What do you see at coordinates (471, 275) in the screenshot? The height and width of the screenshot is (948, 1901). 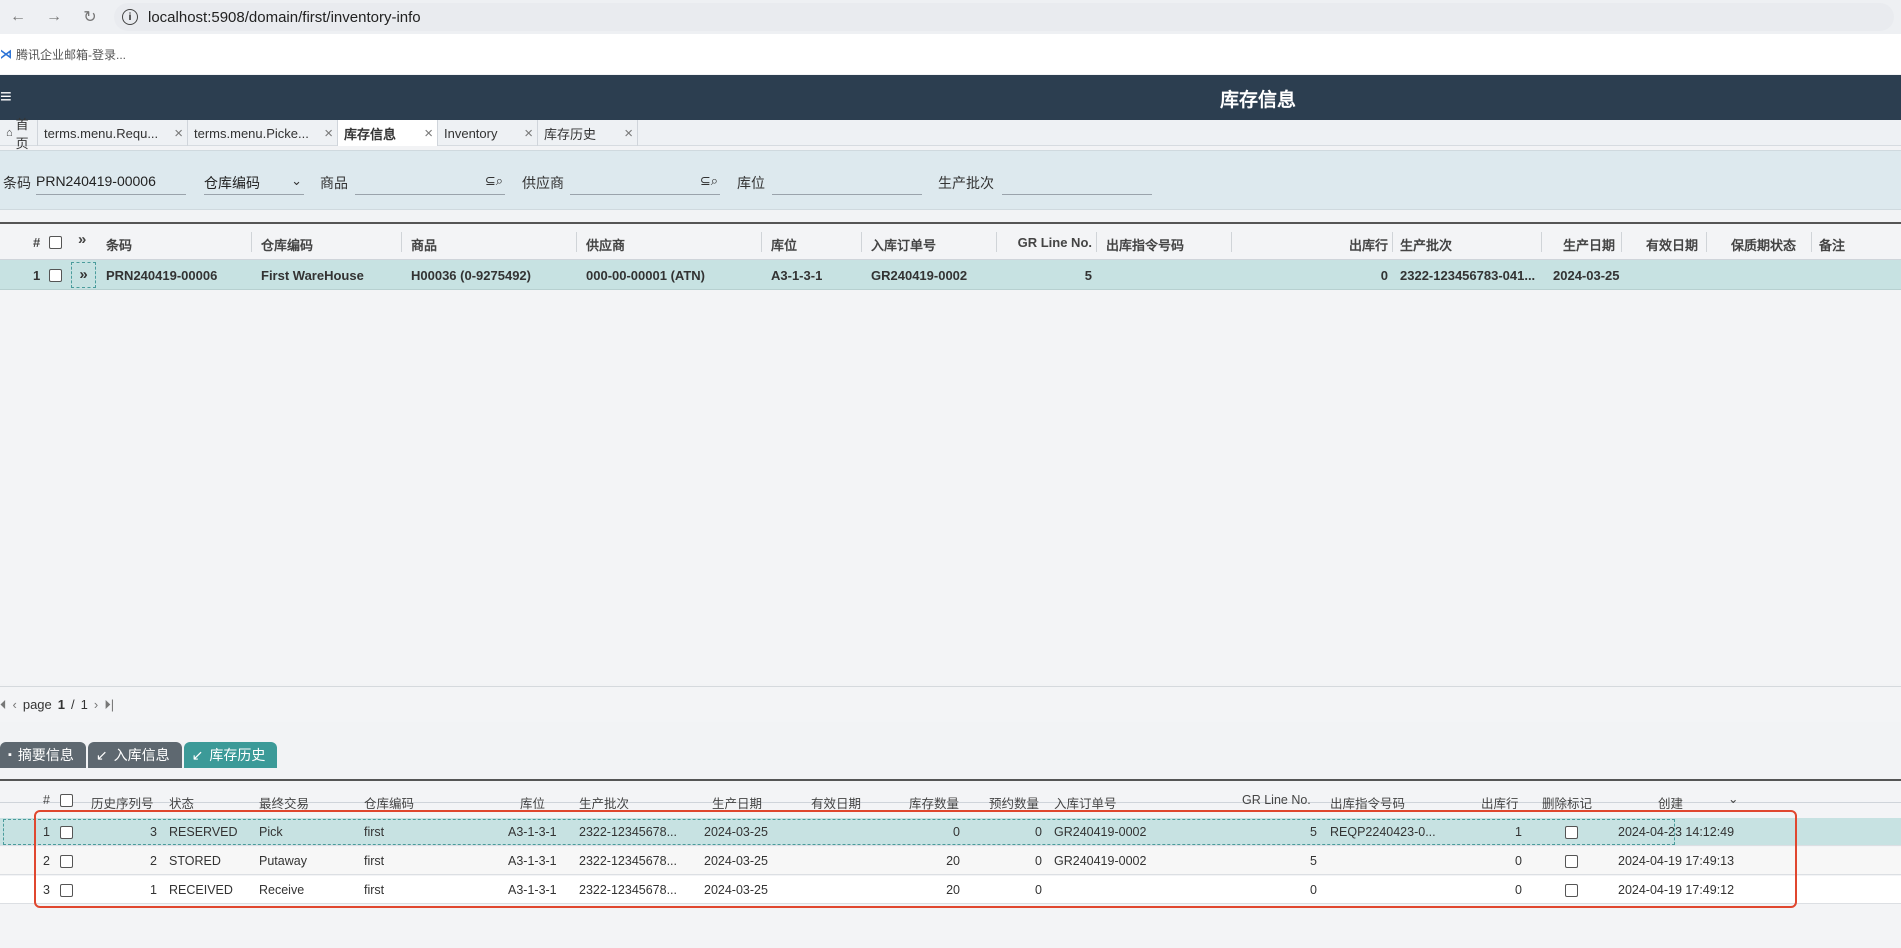 I see `cell-product: H00036 (0-9275492)` at bounding box center [471, 275].